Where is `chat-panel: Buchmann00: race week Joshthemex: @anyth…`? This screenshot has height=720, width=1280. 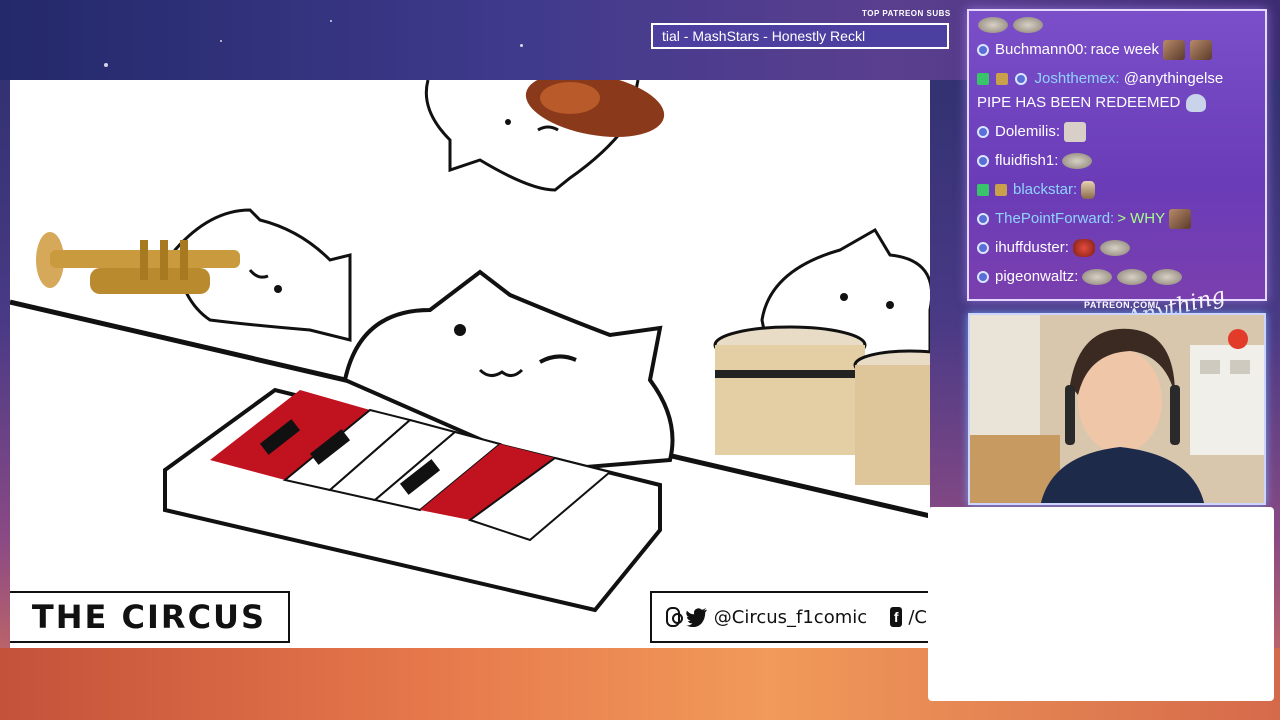
chat-panel: Buchmann00: race week Joshthemex: @anyth… is located at coordinates (1117, 155).